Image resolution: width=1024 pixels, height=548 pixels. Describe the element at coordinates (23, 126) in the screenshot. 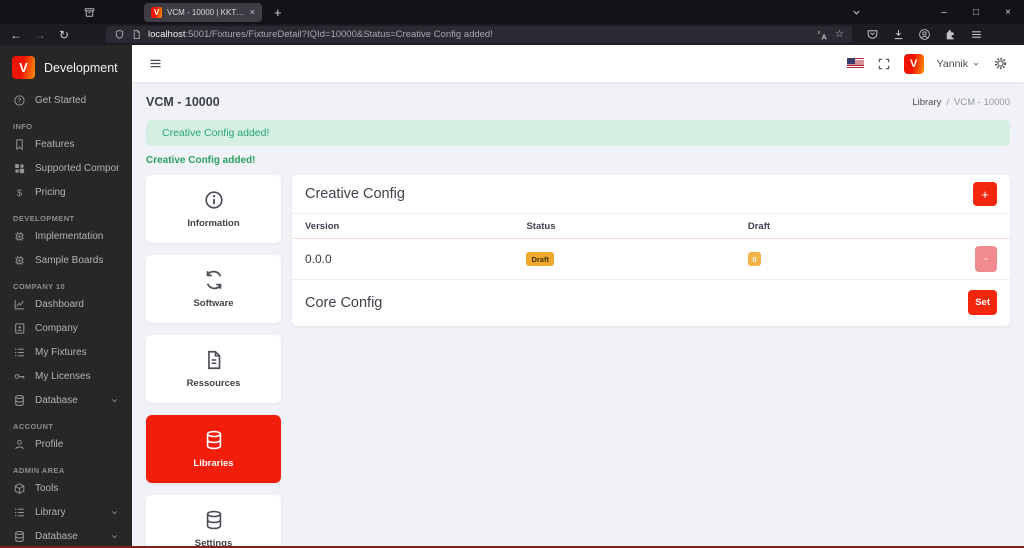

I see `sidebar-section-info: INFO` at that location.